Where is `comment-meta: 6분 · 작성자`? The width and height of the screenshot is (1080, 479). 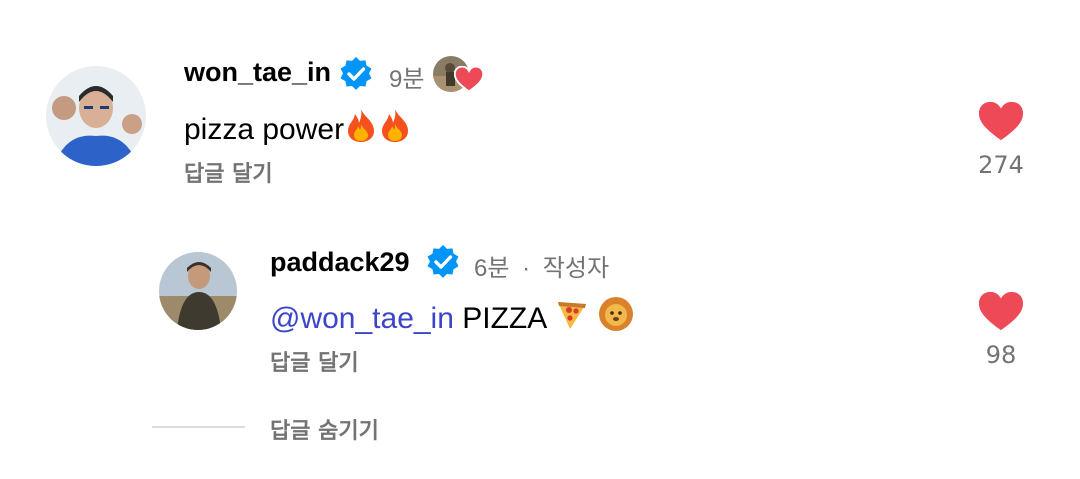
comment-meta: 6분 · 작성자 is located at coordinates (541, 265).